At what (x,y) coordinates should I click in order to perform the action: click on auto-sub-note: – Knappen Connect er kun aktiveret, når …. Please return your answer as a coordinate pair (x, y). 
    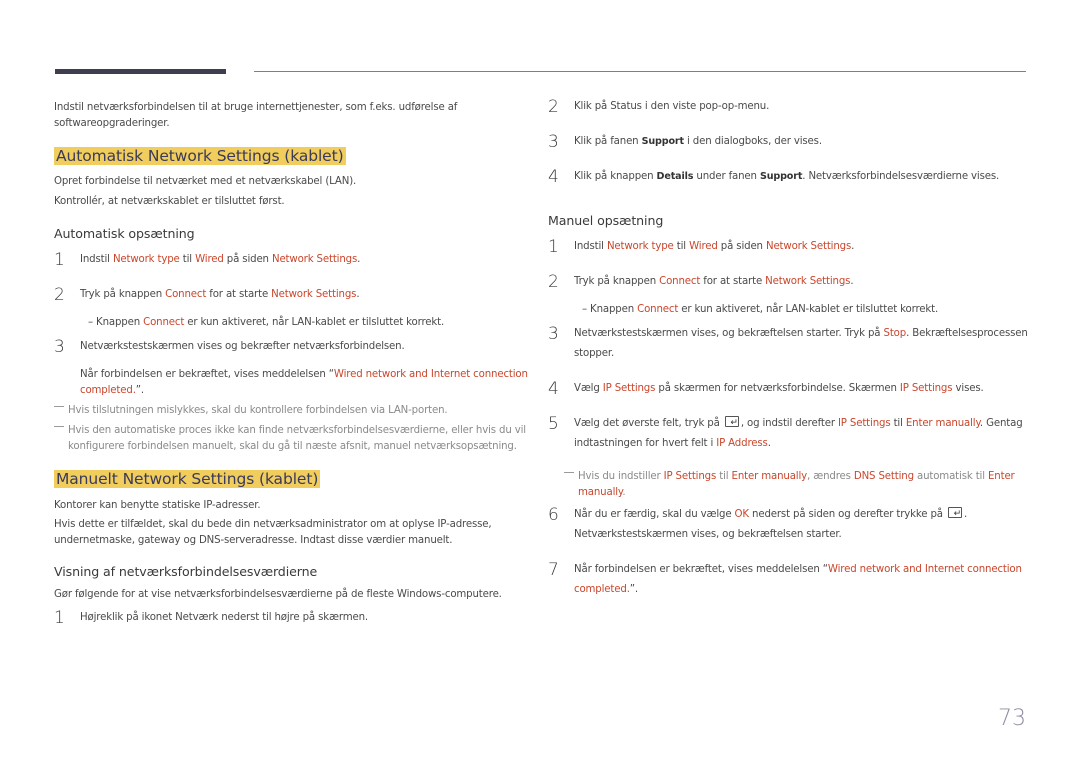
    Looking at the image, I should click on (266, 322).